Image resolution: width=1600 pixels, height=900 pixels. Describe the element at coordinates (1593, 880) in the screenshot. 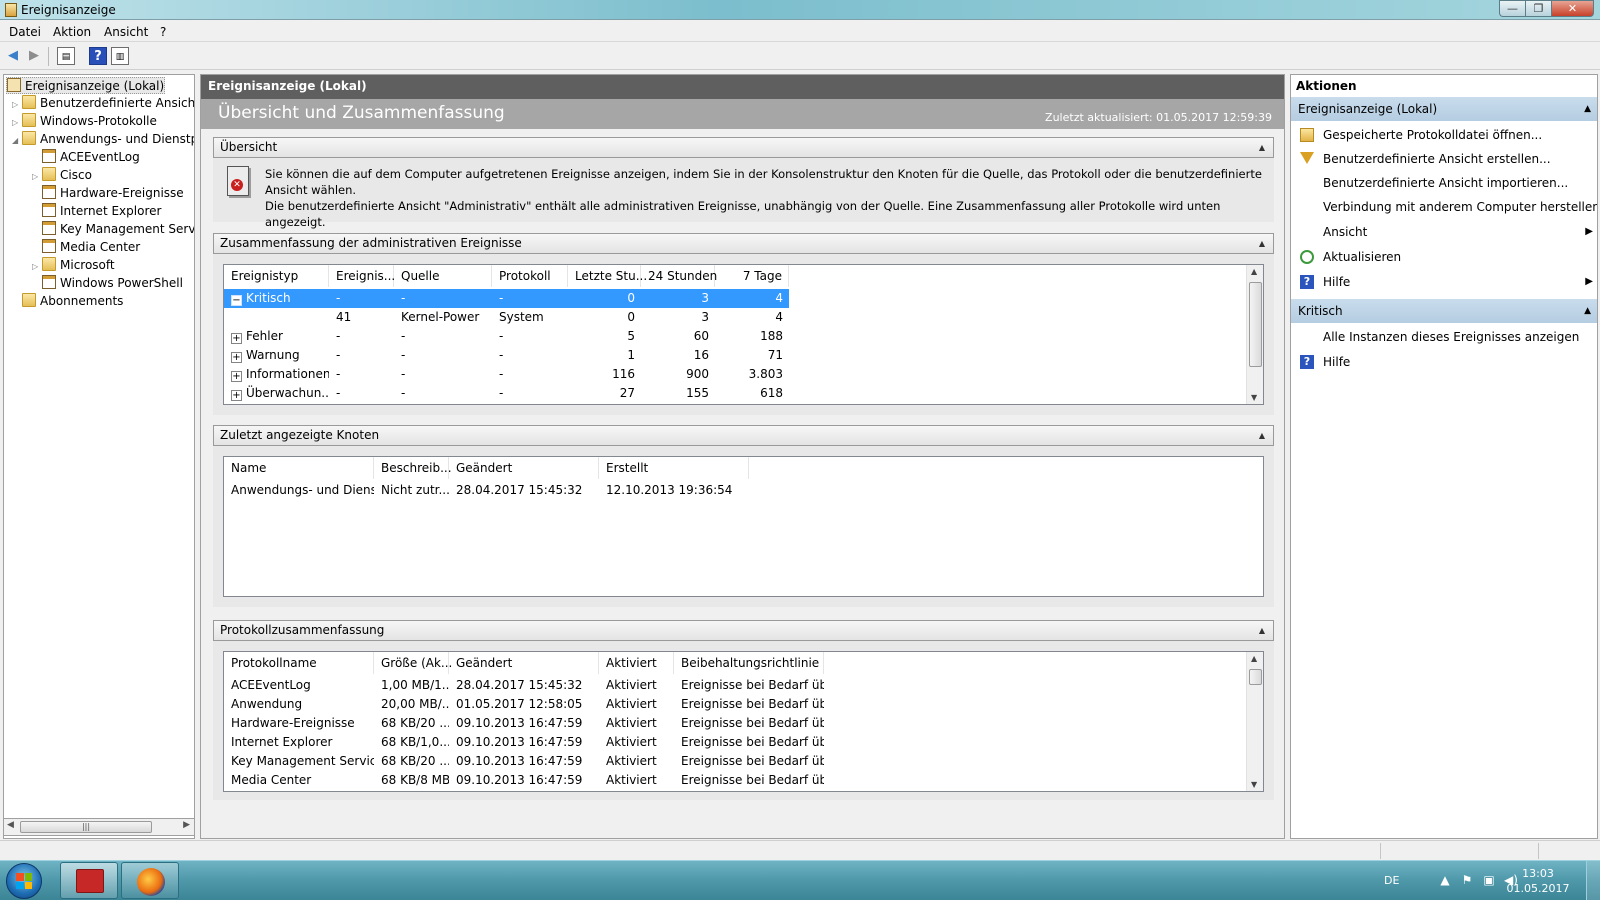

I see `show-desktop-button` at that location.